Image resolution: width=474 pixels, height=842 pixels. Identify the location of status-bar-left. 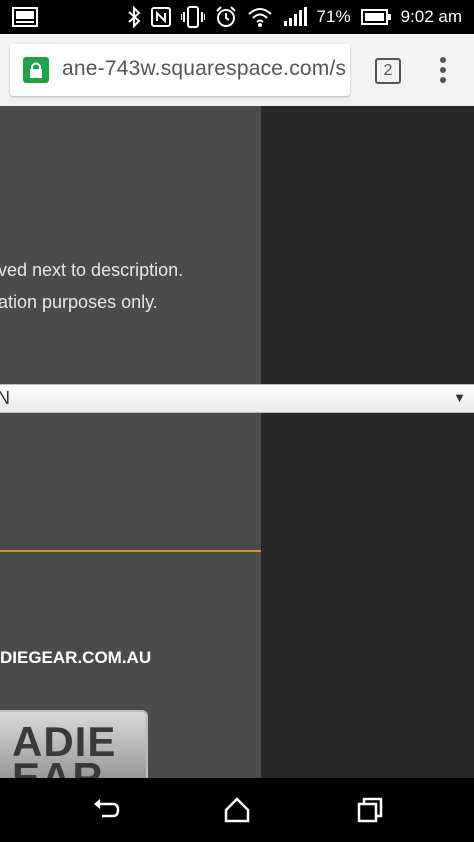
(25, 17).